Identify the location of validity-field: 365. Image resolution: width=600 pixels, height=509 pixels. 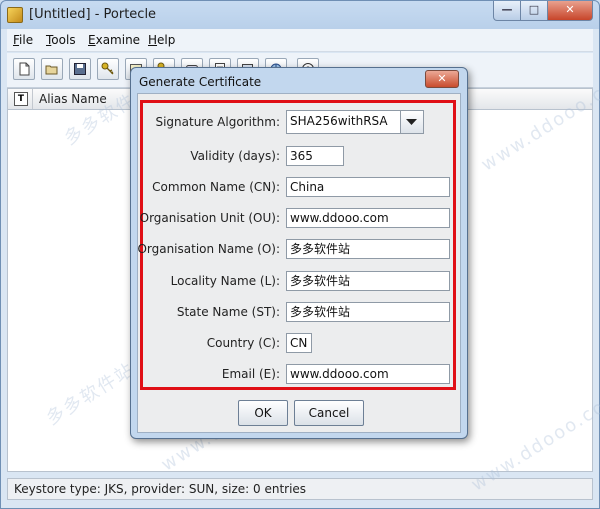
(315, 156).